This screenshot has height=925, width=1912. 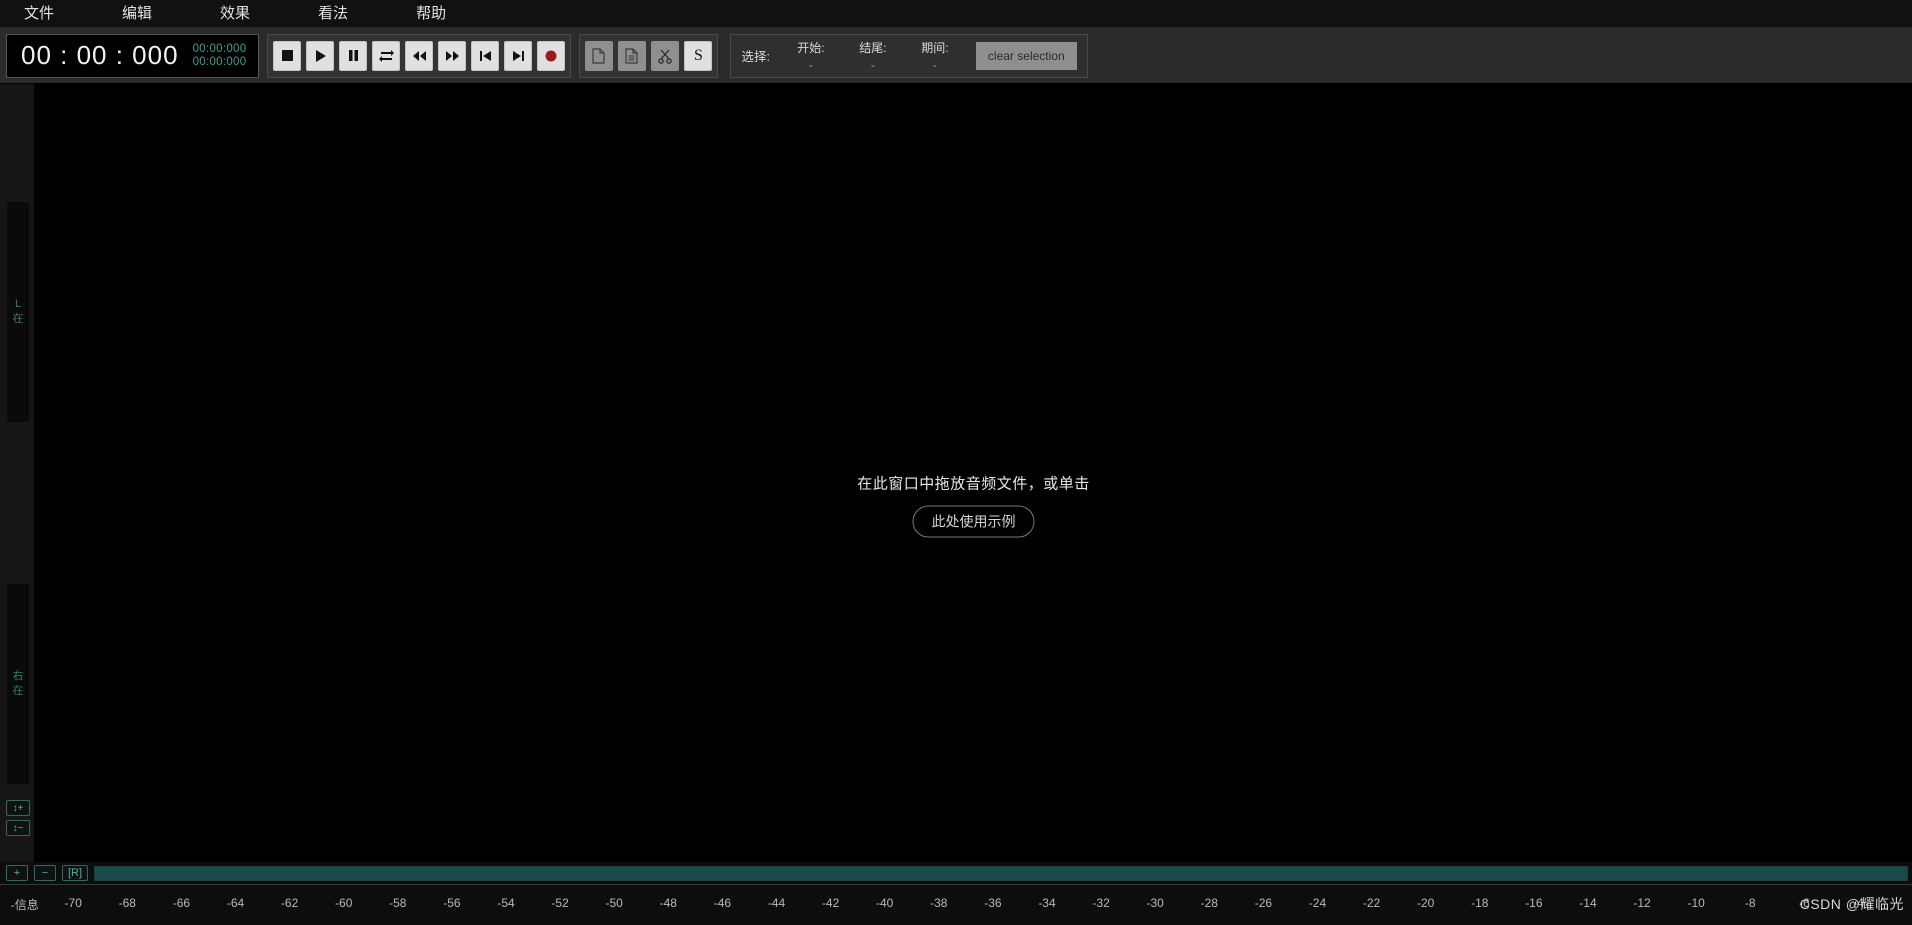 I want to click on copy-icon, so click(x=599, y=55).